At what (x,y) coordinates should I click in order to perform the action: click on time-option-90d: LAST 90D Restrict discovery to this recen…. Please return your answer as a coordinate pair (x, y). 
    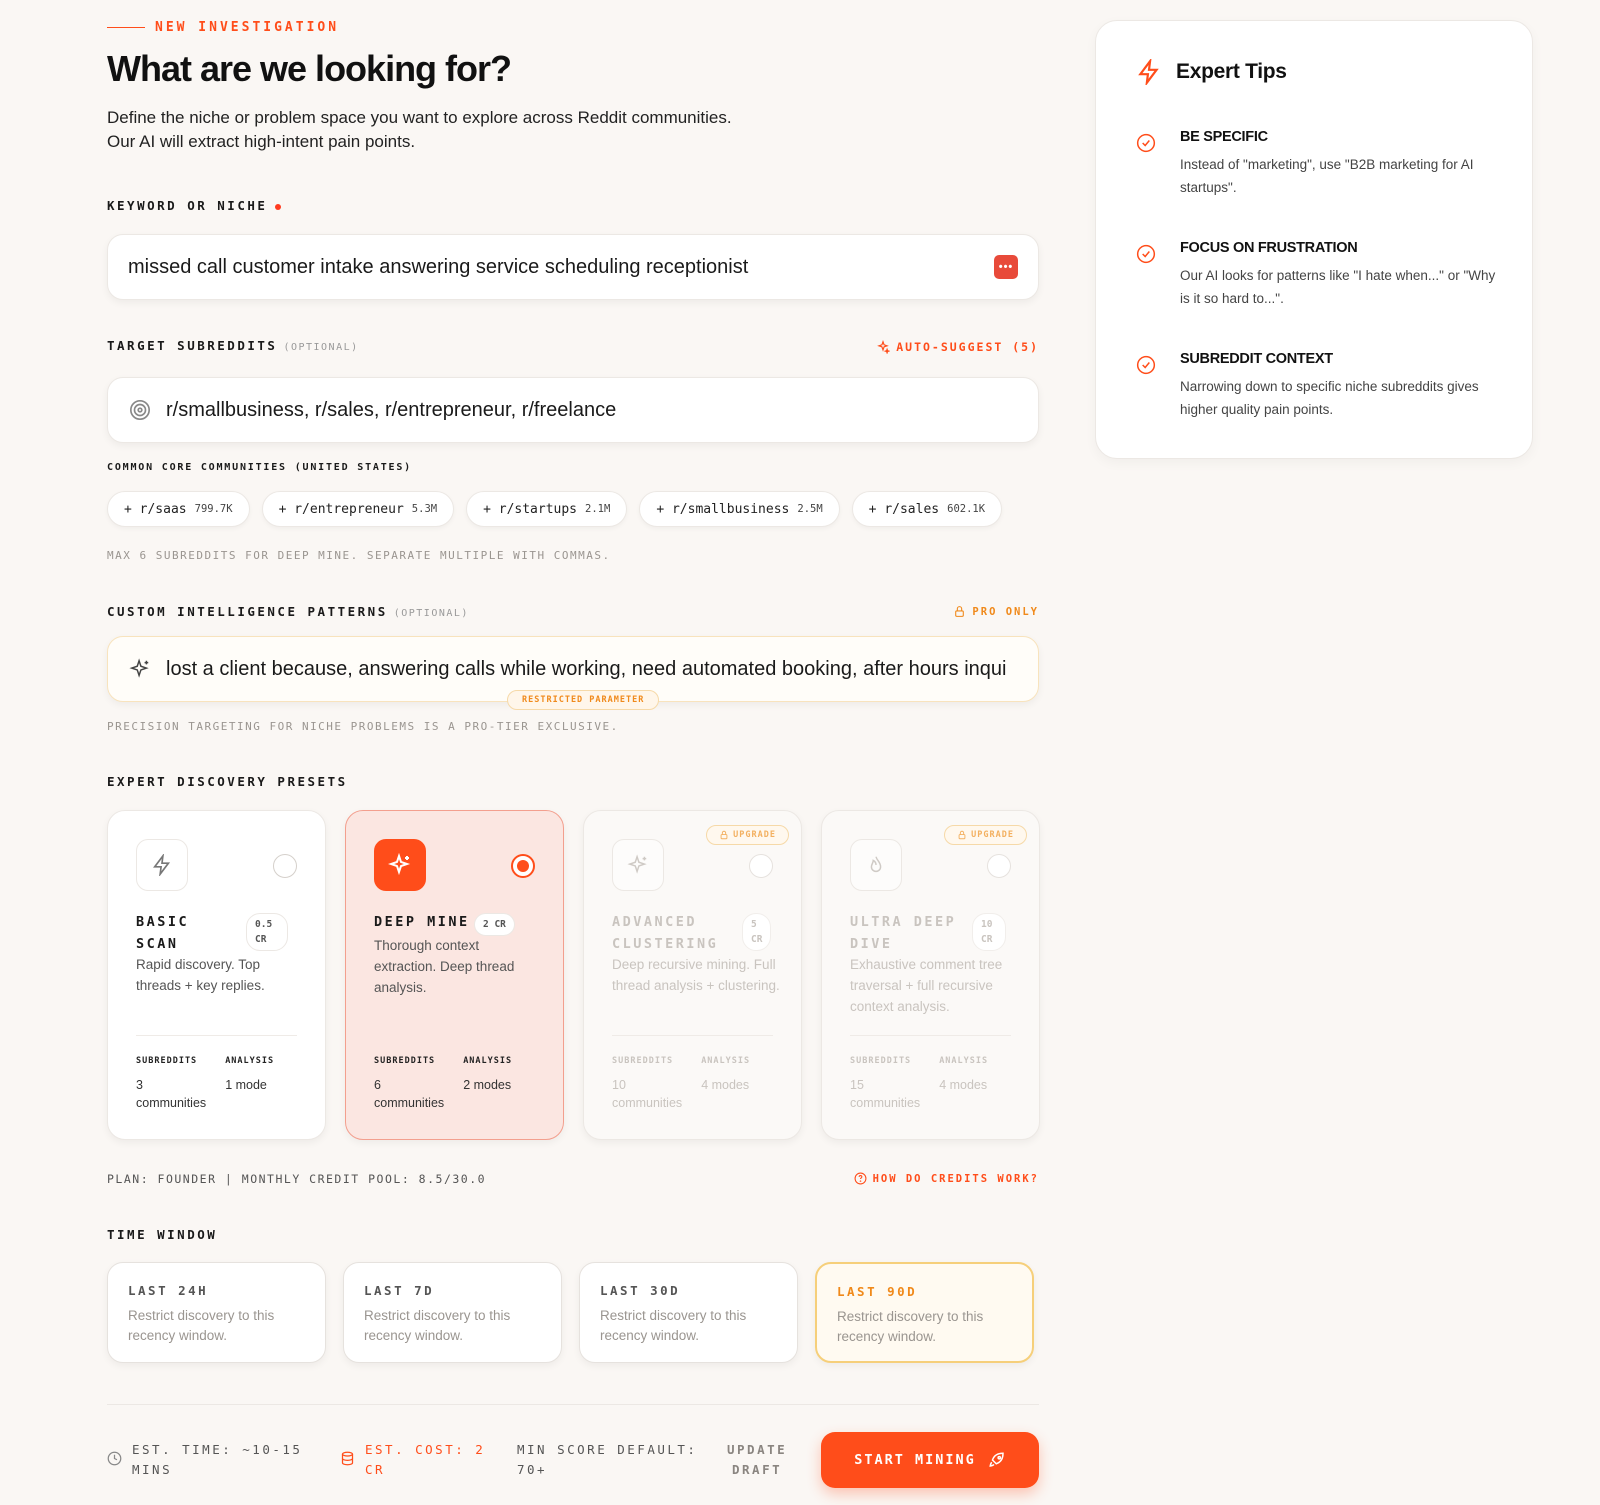
    Looking at the image, I should click on (924, 1312).